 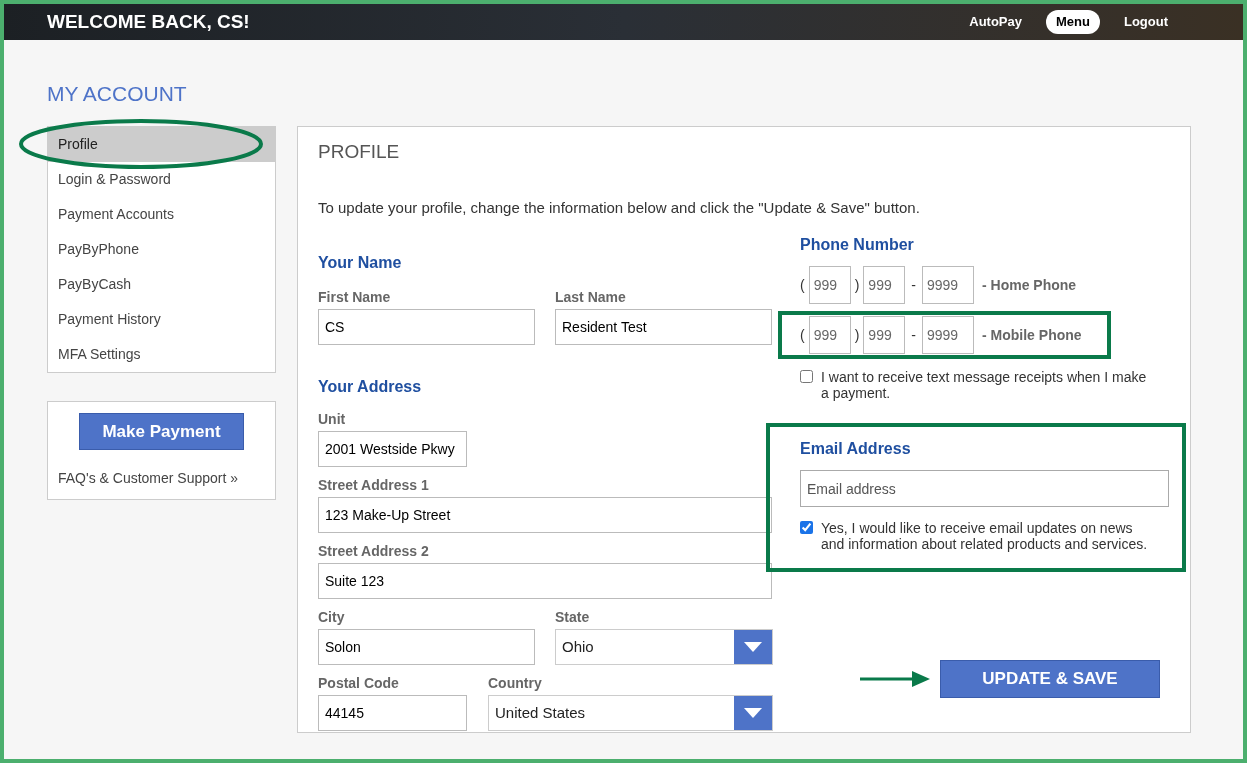 I want to click on text-field: 2001 Westside Pkwy, so click(x=392, y=449).